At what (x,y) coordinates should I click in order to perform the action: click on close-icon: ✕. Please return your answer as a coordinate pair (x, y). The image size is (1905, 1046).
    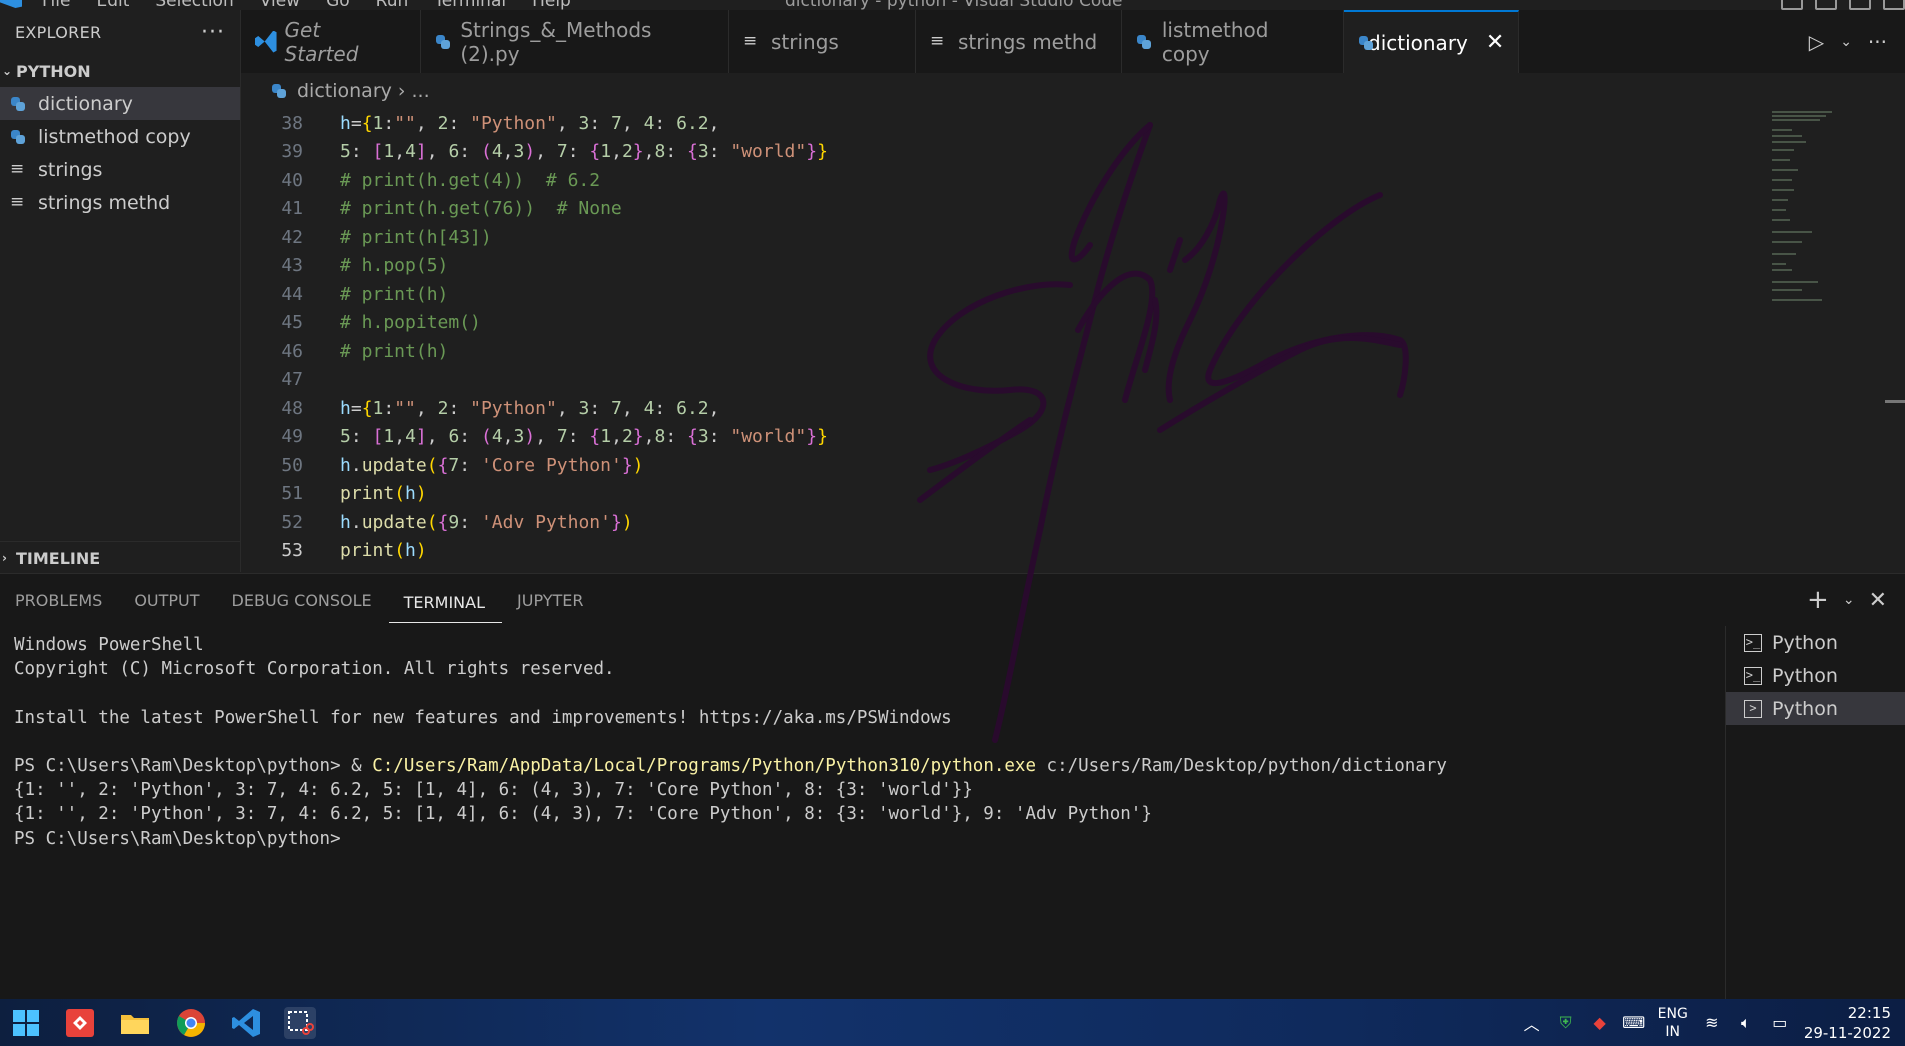
    Looking at the image, I should click on (1495, 42).